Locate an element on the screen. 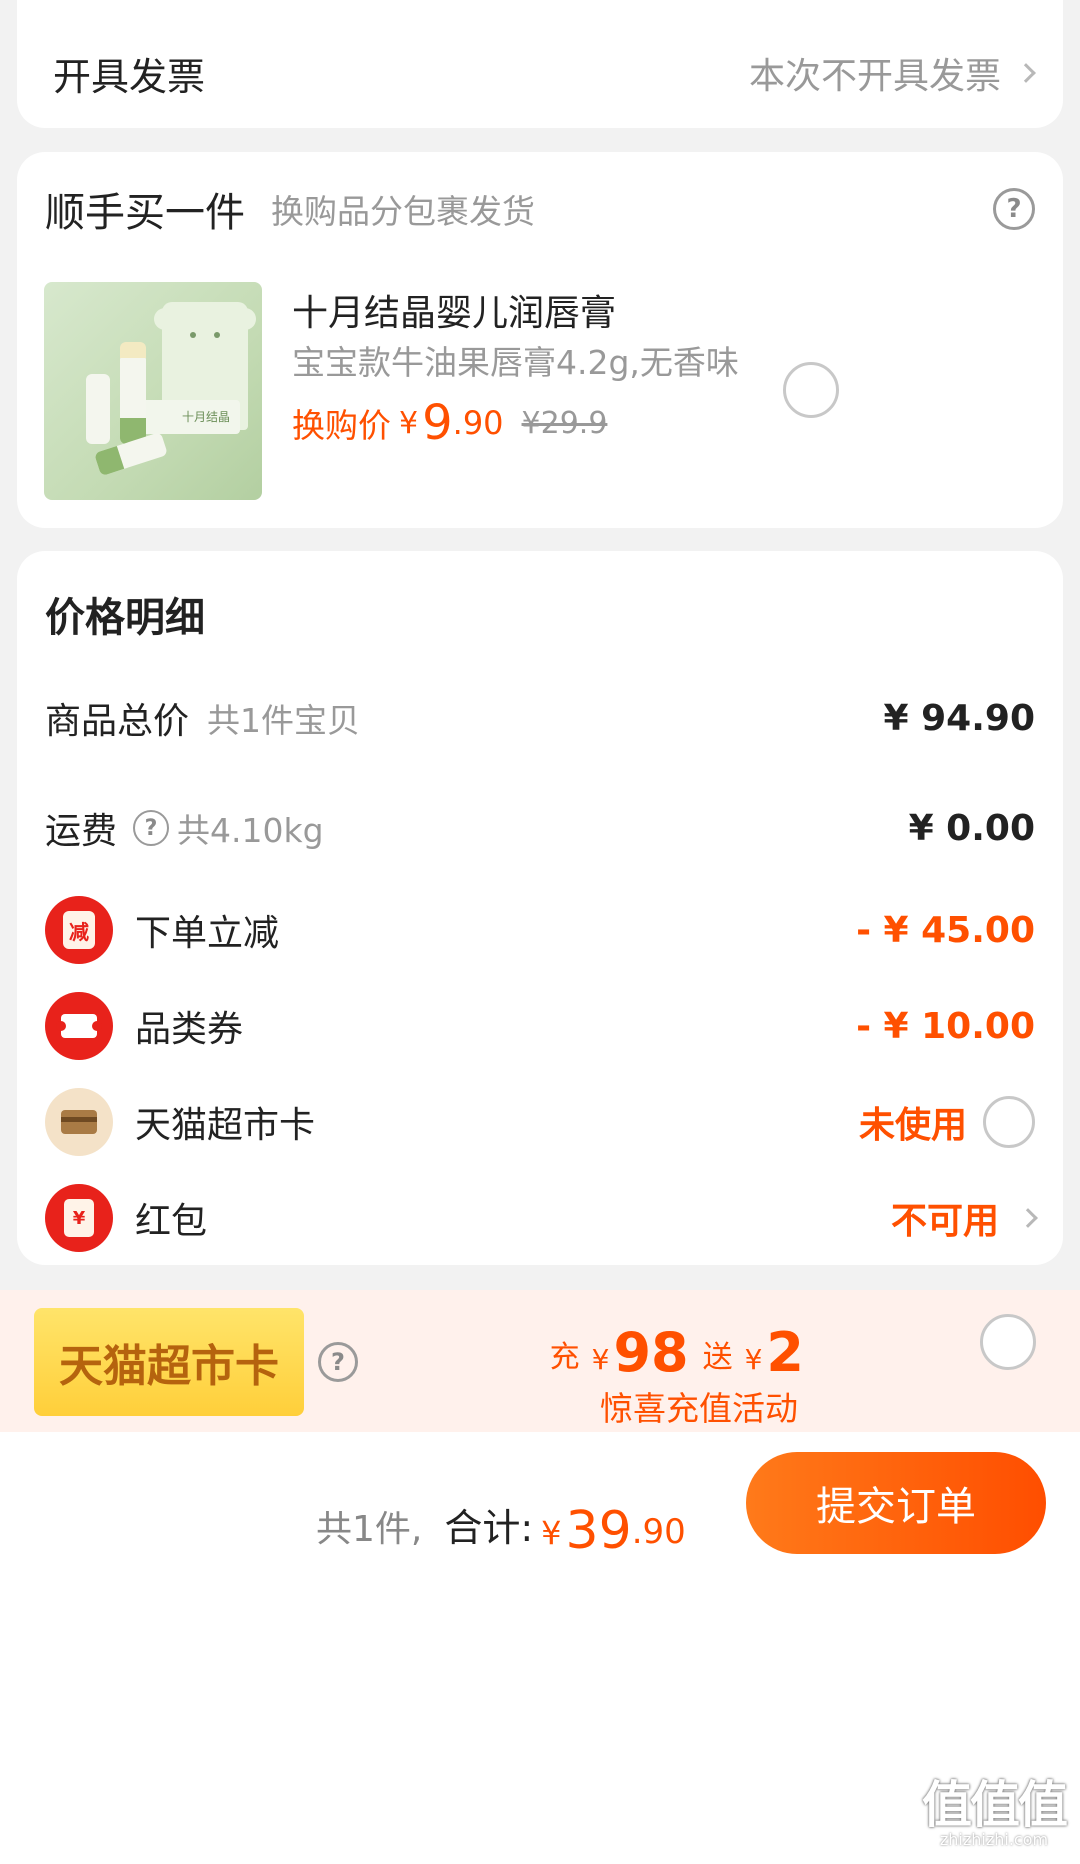 Image resolution: width=1080 pixels, height=1864 pixels. shipping-note: 共4.10kg is located at coordinates (250, 830).